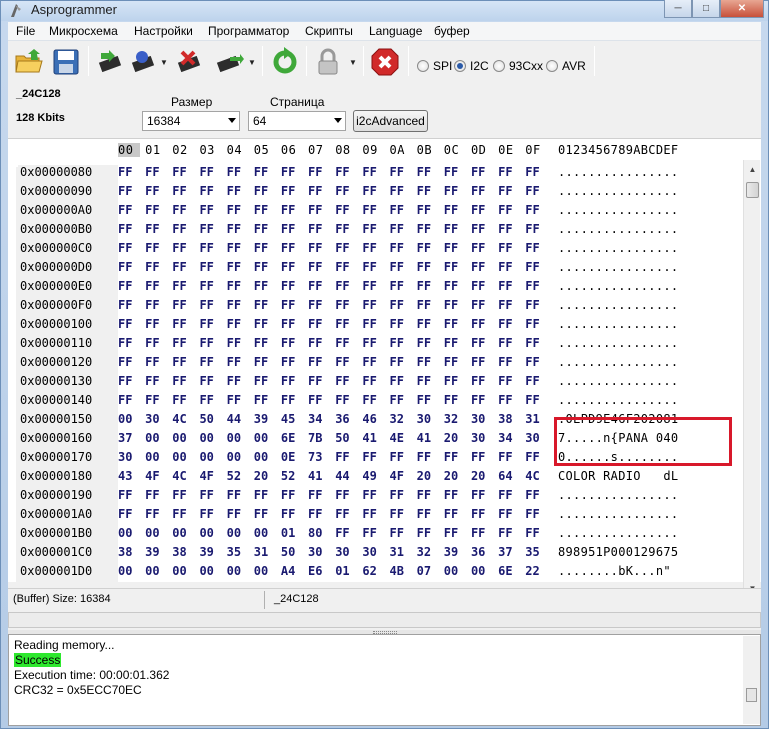 The height and width of the screenshot is (729, 769). What do you see at coordinates (189, 62) in the screenshot?
I see `erase-chip-icon` at bounding box center [189, 62].